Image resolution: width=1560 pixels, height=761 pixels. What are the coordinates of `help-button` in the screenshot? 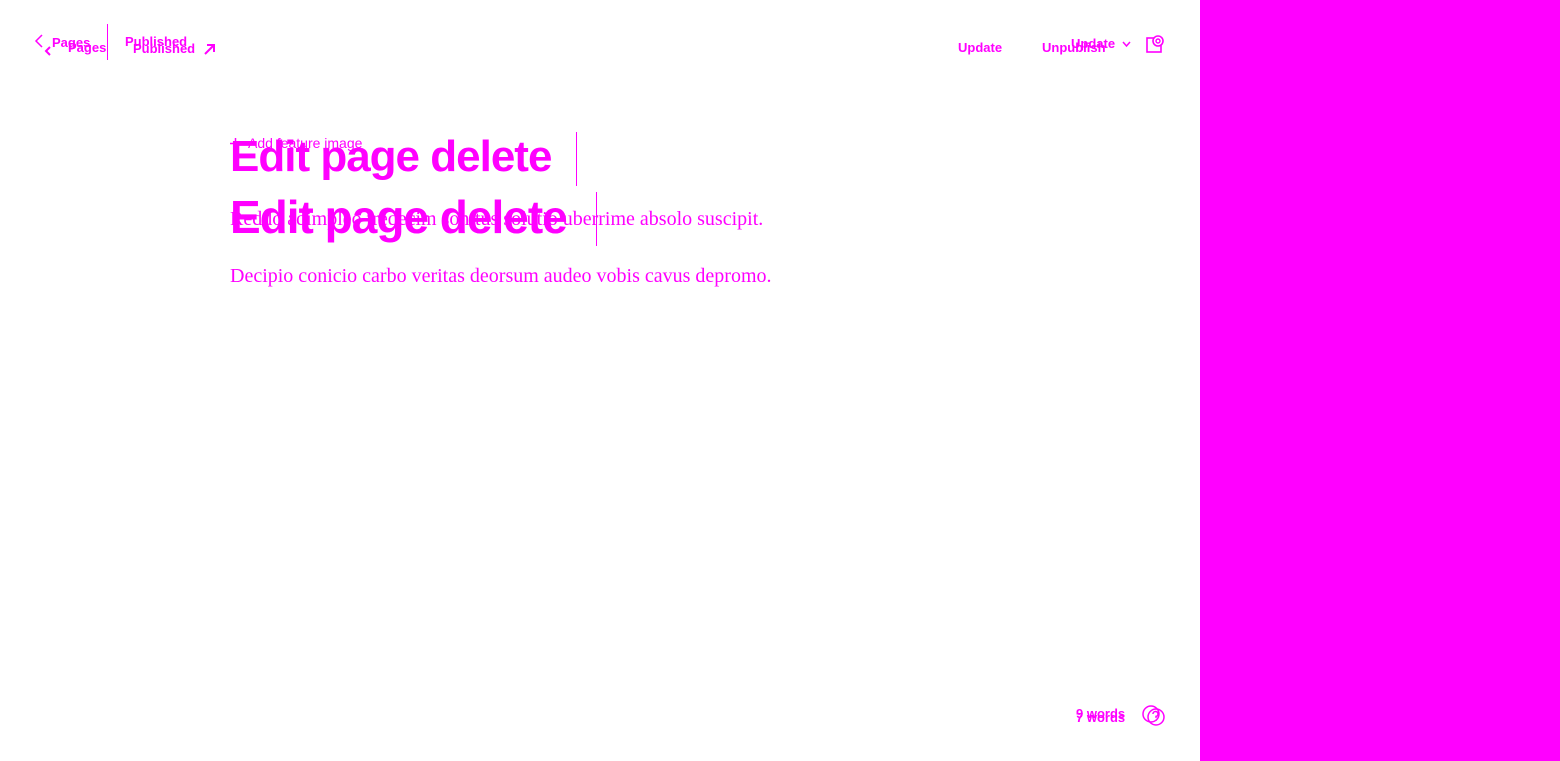 It's located at (1154, 717).